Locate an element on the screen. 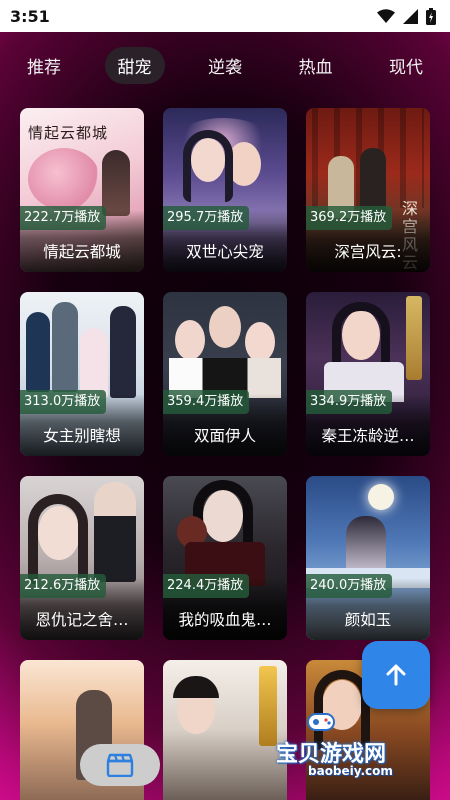 The image size is (450, 800). play-count: 334.9万播放 is located at coordinates (349, 402).